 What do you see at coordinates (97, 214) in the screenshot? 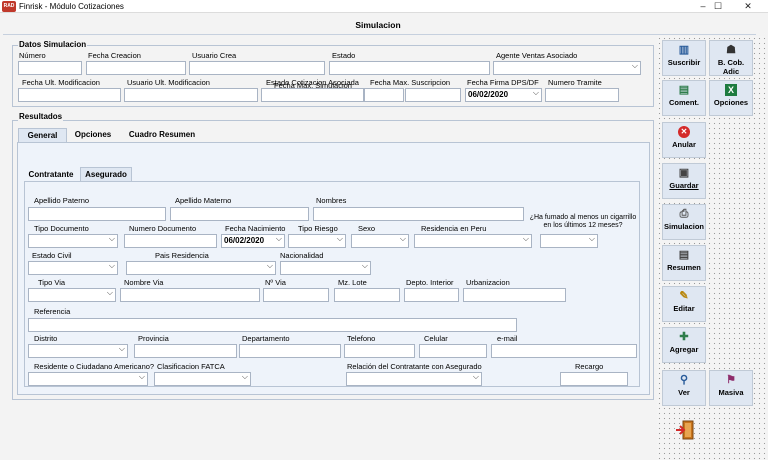
I see `apellido-paterno-field` at bounding box center [97, 214].